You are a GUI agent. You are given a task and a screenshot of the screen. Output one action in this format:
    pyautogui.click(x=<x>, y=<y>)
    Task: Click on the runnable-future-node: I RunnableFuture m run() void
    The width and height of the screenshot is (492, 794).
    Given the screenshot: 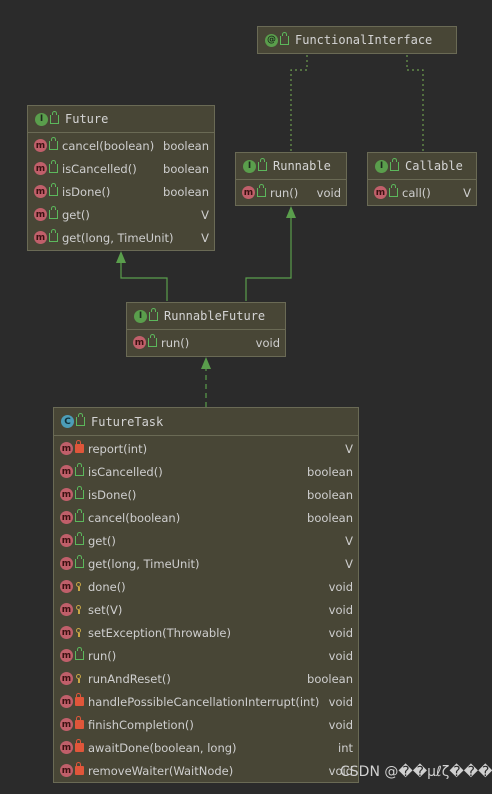 What is the action you would take?
    pyautogui.click(x=206, y=329)
    